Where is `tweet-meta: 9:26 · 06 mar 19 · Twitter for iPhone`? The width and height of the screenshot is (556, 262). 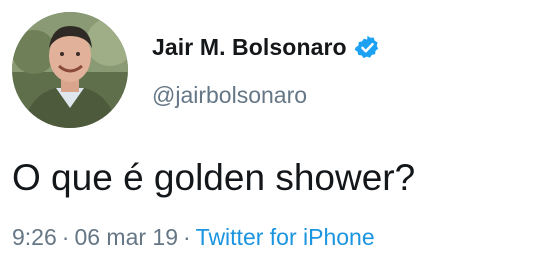 tweet-meta: 9:26 · 06 mar 19 · Twitter for iPhone is located at coordinates (193, 237).